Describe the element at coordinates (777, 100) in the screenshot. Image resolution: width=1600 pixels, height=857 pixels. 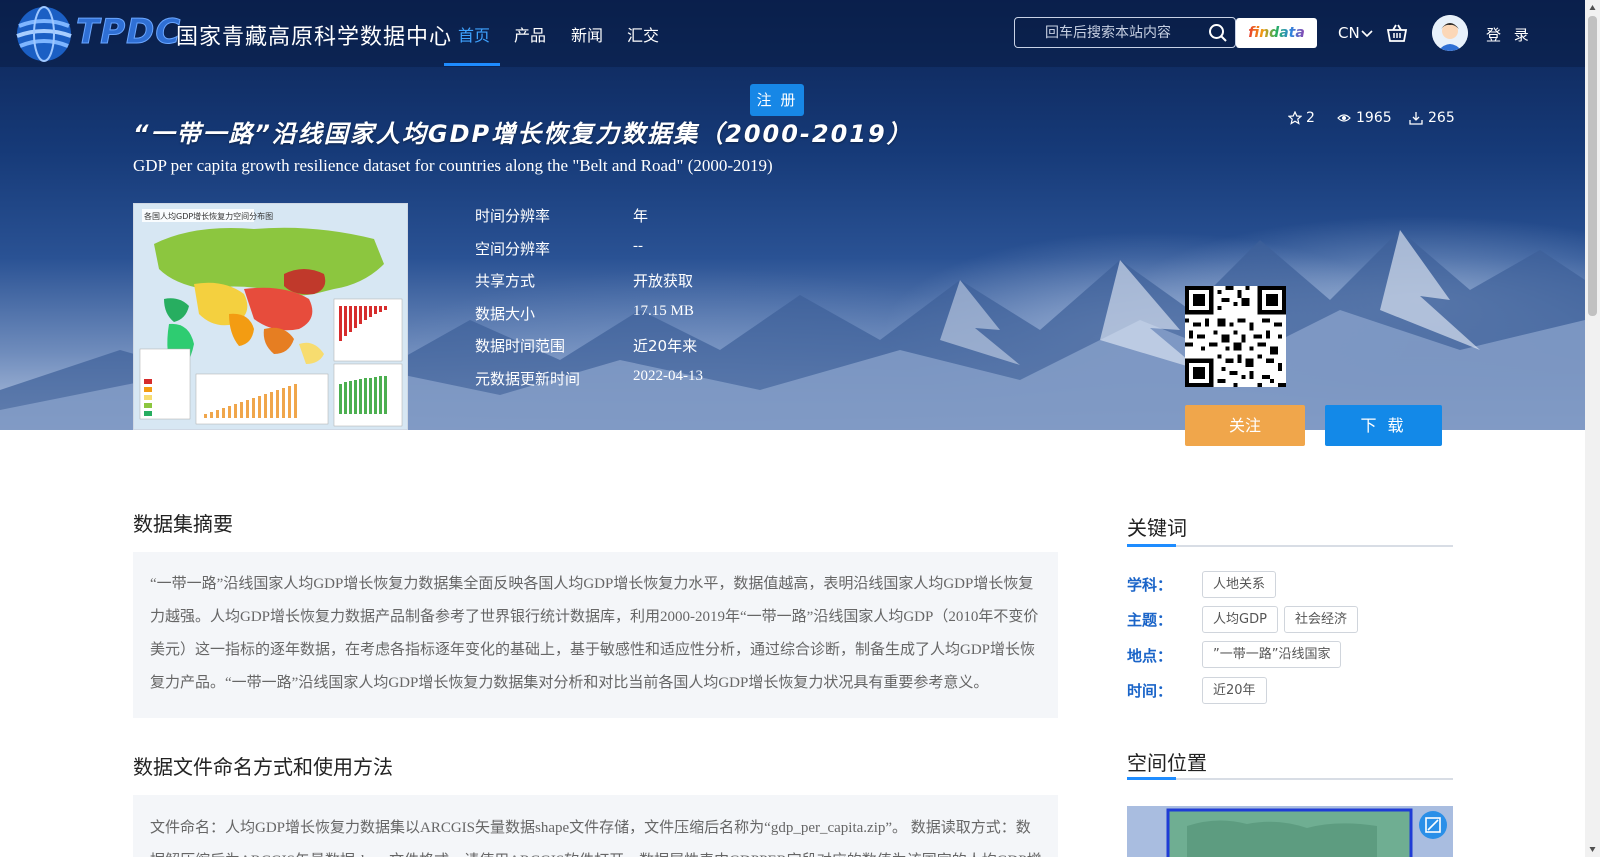
I see `register-button: 注 册` at that location.